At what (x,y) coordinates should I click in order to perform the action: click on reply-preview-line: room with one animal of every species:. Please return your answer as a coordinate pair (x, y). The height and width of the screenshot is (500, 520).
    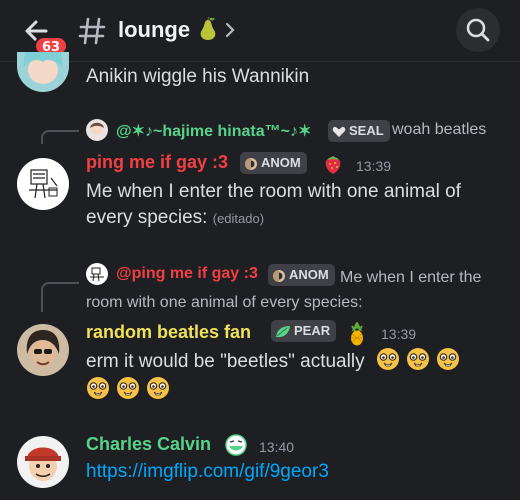
    Looking at the image, I should click on (224, 302).